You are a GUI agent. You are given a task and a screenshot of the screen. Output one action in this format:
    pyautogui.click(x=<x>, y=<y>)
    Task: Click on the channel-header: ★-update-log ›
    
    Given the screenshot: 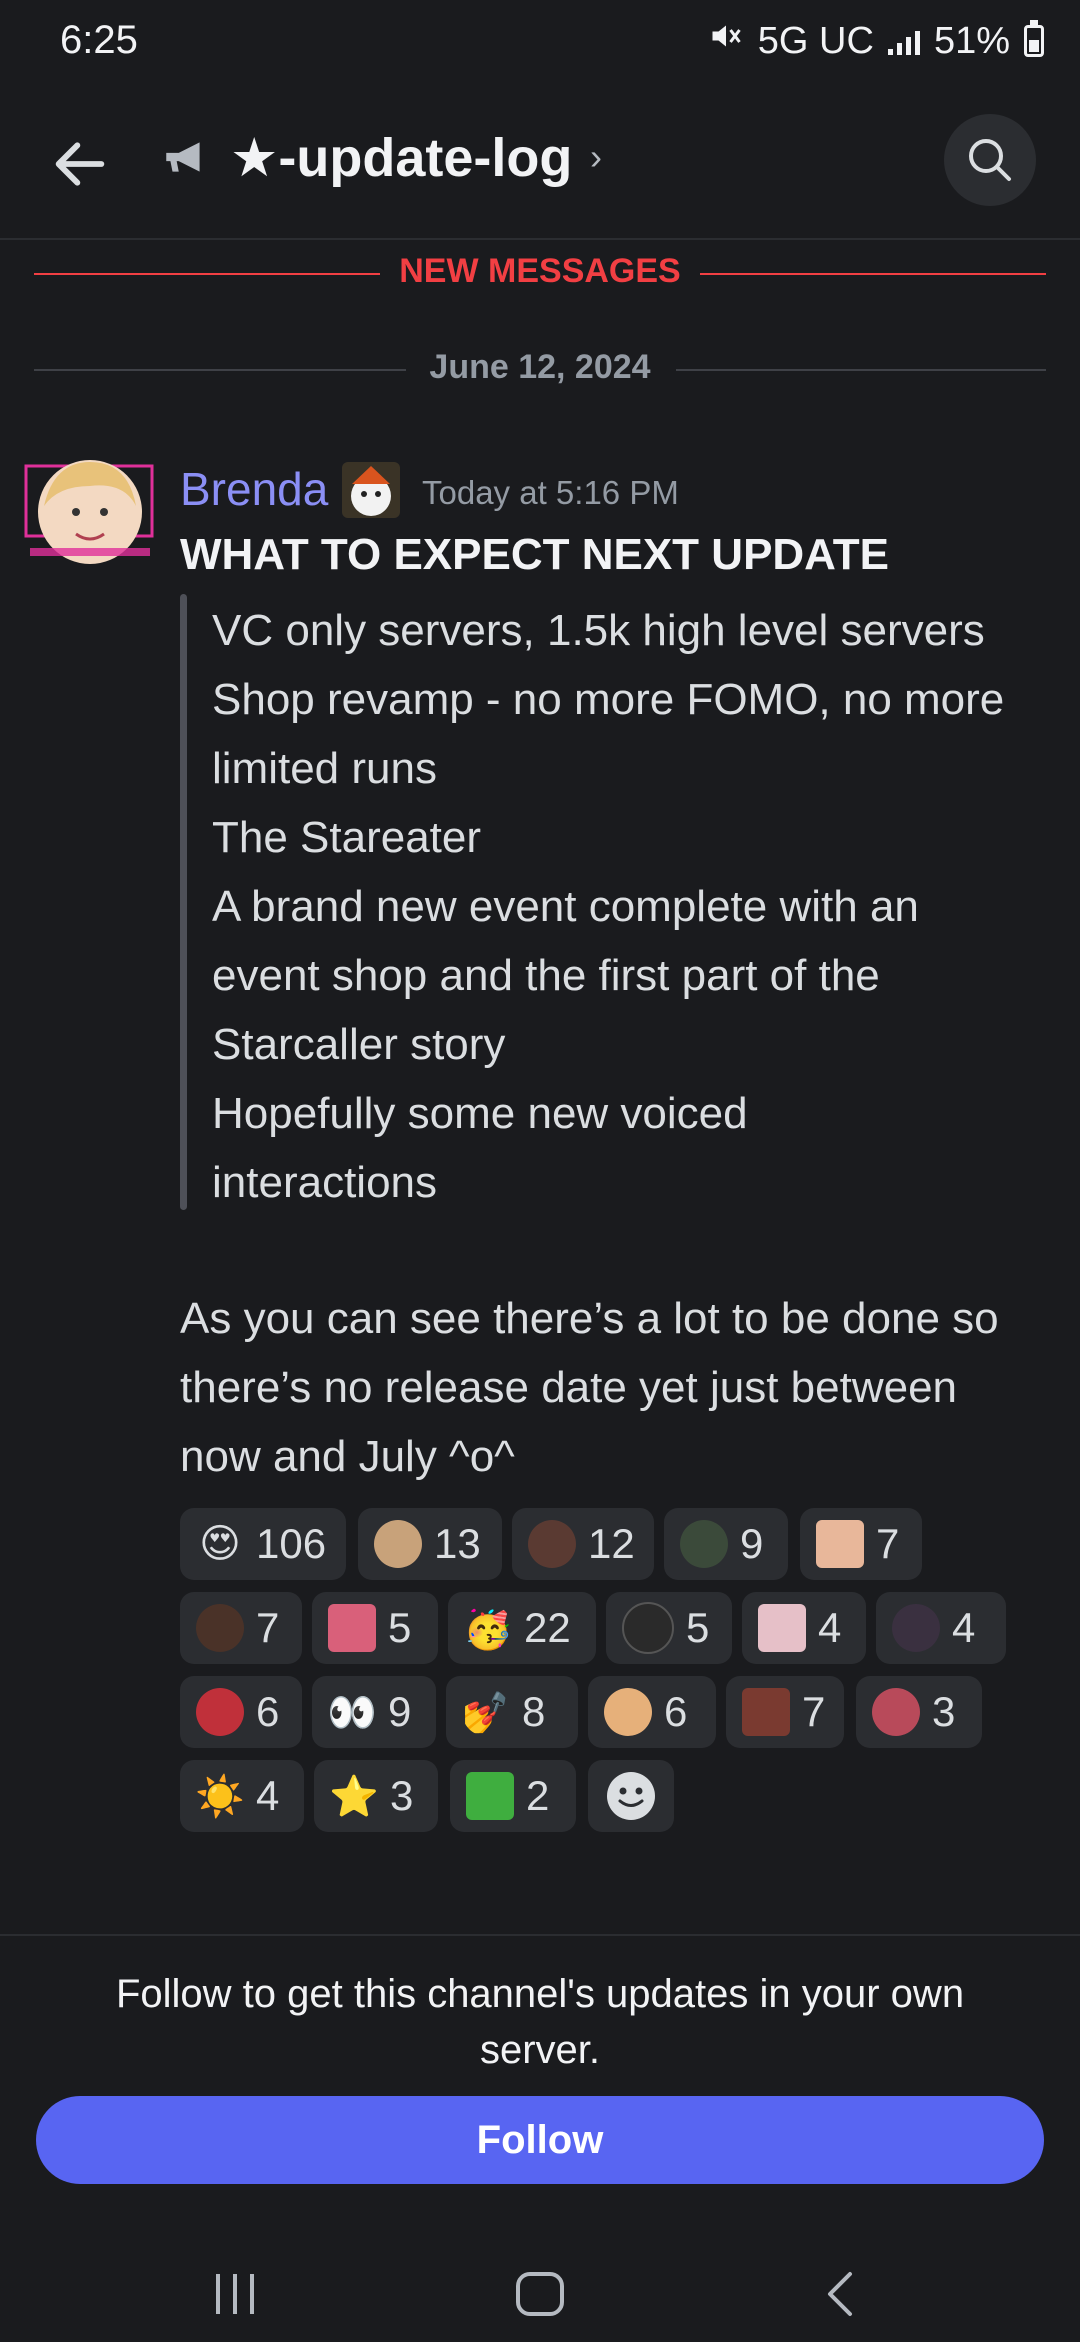 What is the action you would take?
    pyautogui.click(x=540, y=165)
    